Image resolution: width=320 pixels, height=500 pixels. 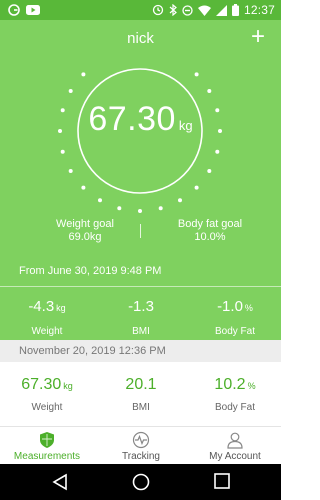 I want to click on battery-icon, so click(x=235, y=10).